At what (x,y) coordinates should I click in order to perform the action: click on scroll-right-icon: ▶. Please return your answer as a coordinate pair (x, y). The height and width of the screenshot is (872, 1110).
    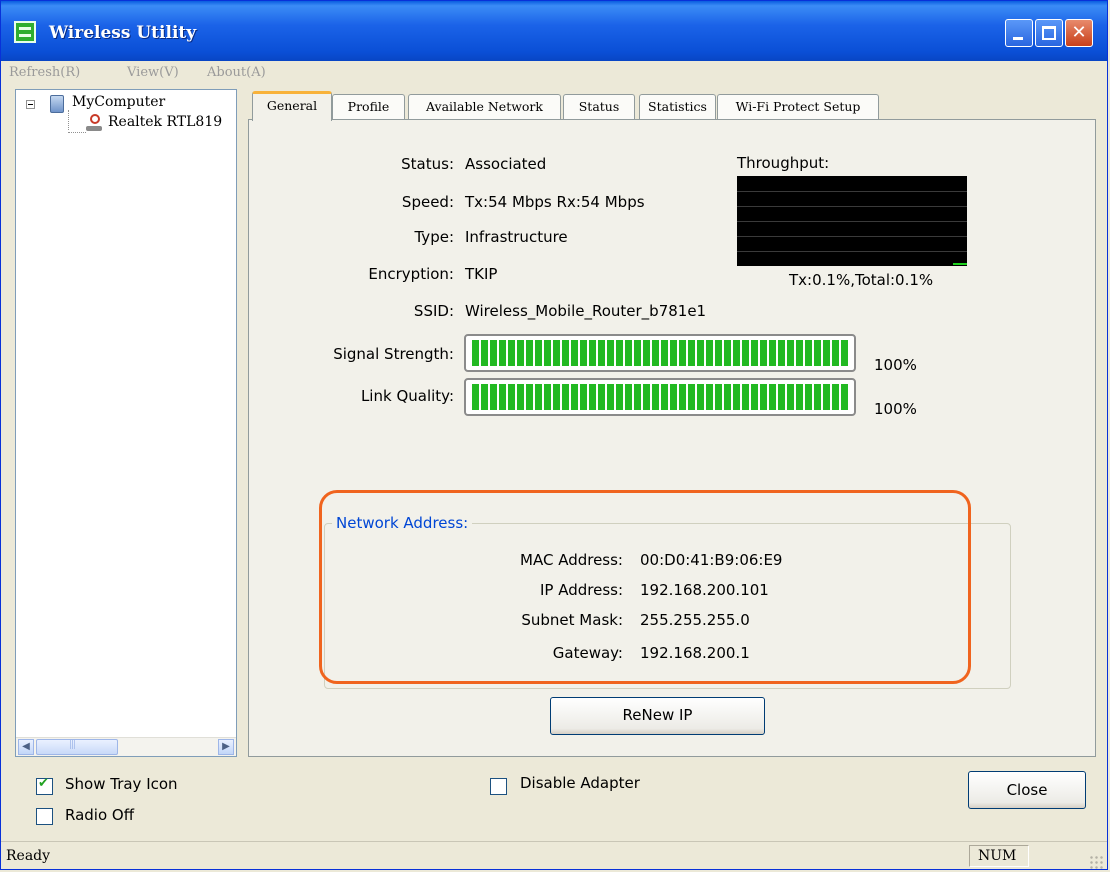
    Looking at the image, I should click on (226, 747).